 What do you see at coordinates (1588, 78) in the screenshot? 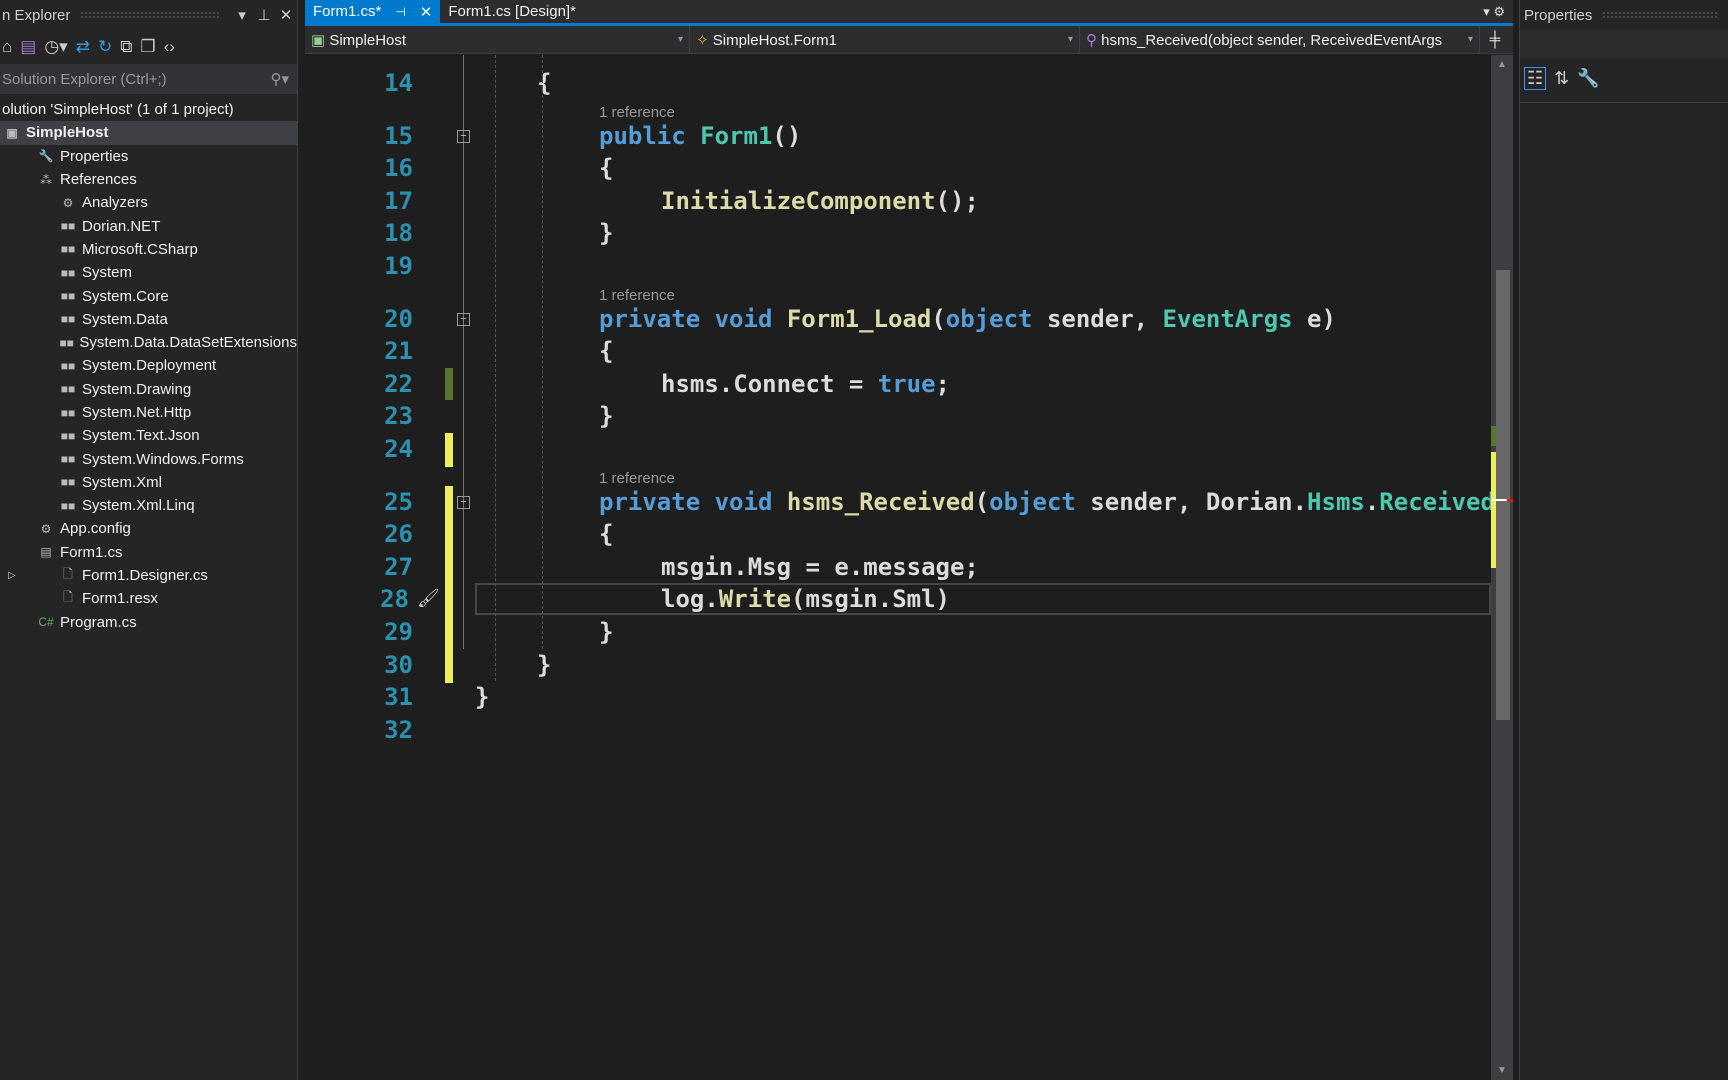
I see `property-pages-icon: 🔧` at bounding box center [1588, 78].